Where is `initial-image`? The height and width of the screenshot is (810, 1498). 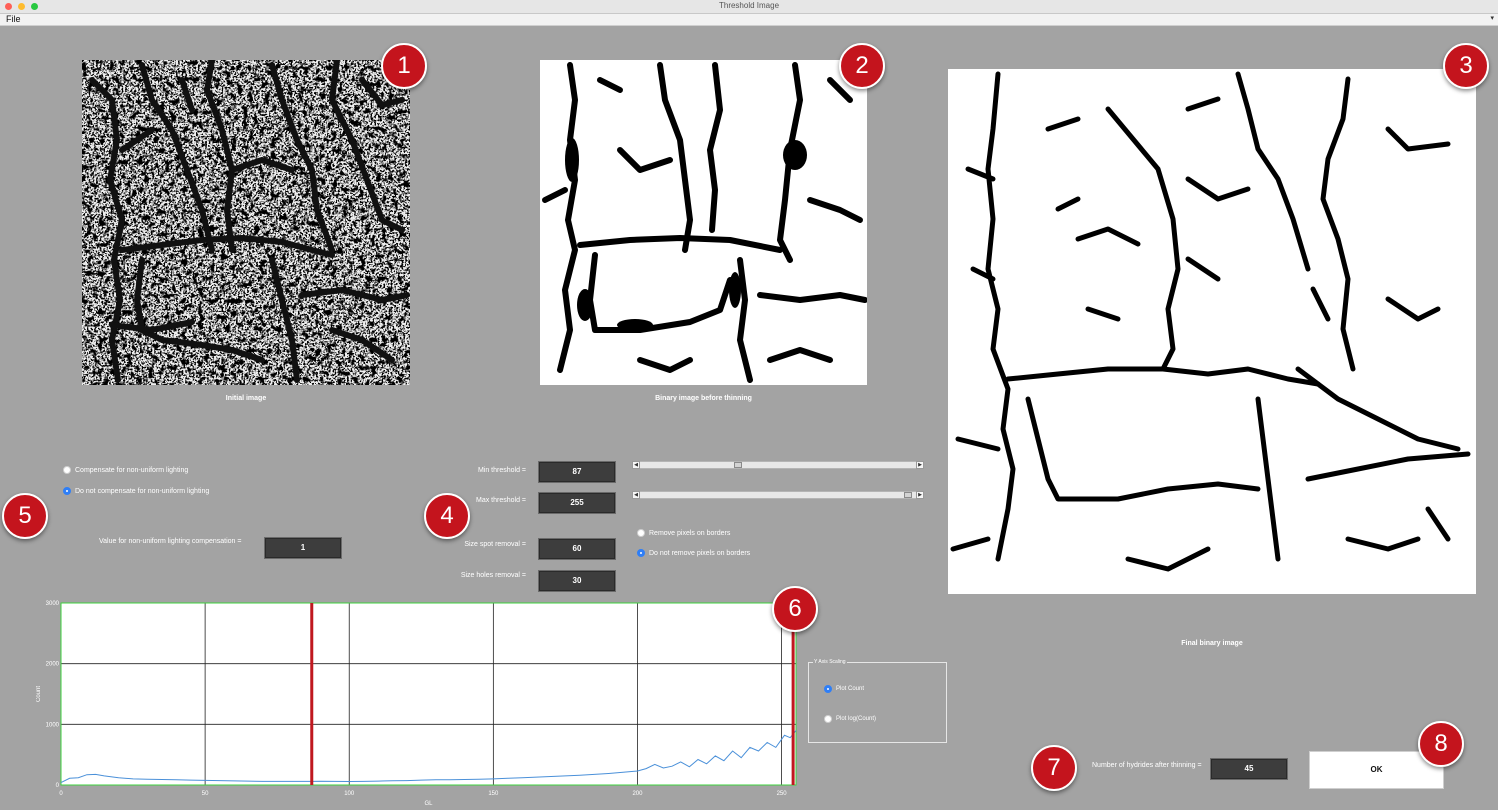
initial-image is located at coordinates (246, 222).